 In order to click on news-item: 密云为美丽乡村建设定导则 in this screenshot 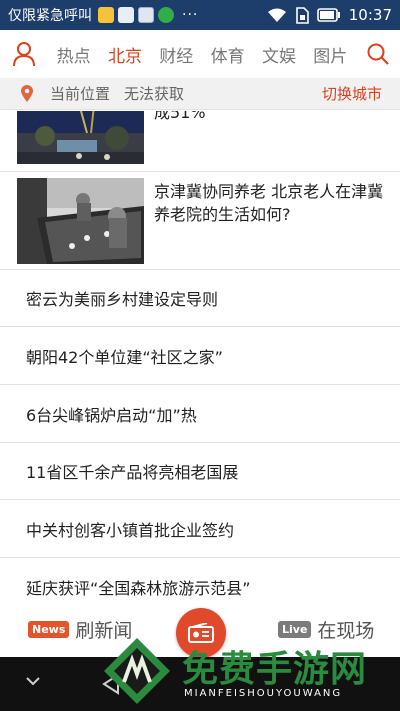, I will do `click(200, 298)`.